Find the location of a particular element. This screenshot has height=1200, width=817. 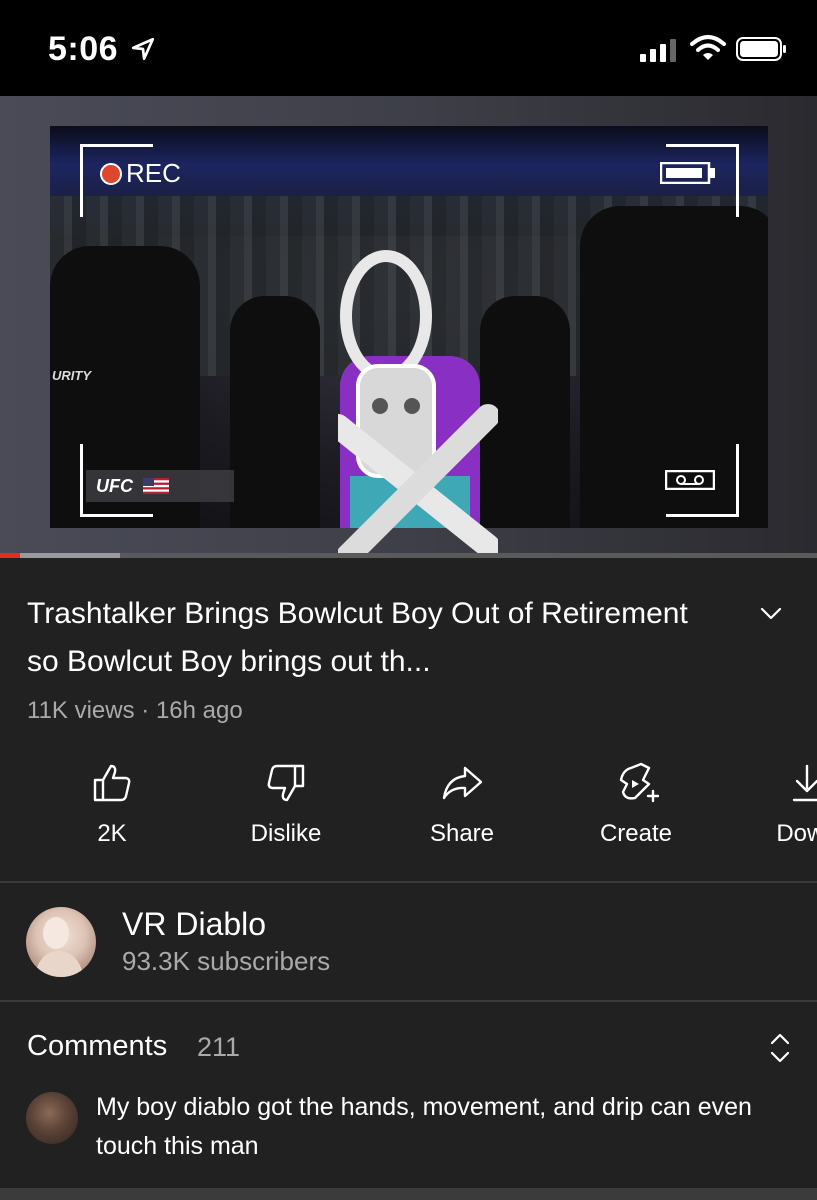

rec-label: REC is located at coordinates (153, 173).